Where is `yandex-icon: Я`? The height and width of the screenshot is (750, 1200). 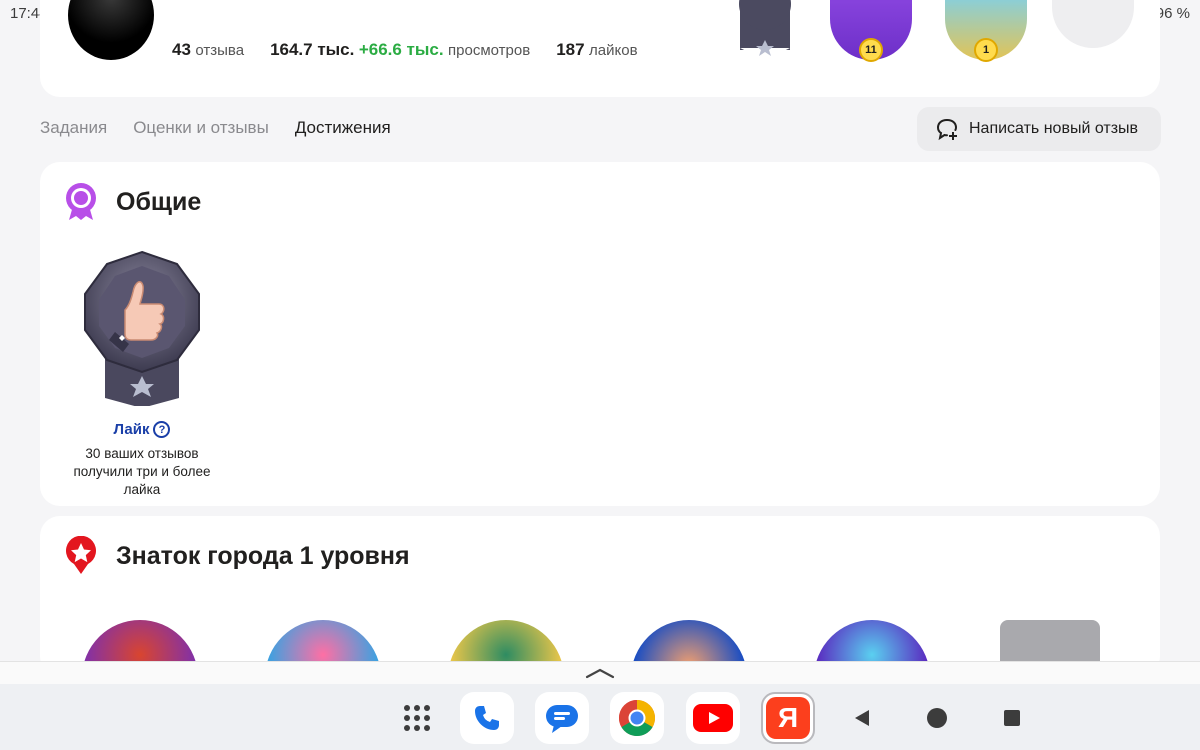
yandex-icon: Я is located at coordinates (788, 718).